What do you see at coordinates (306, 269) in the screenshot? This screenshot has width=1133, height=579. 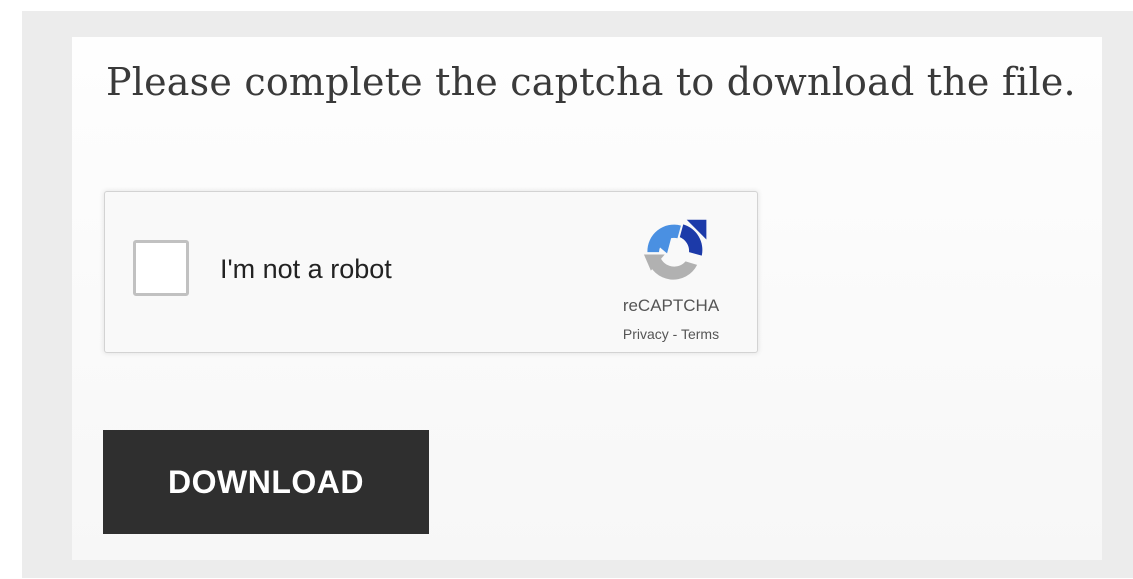 I see `not-a-robot-label: I'm not a robot` at bounding box center [306, 269].